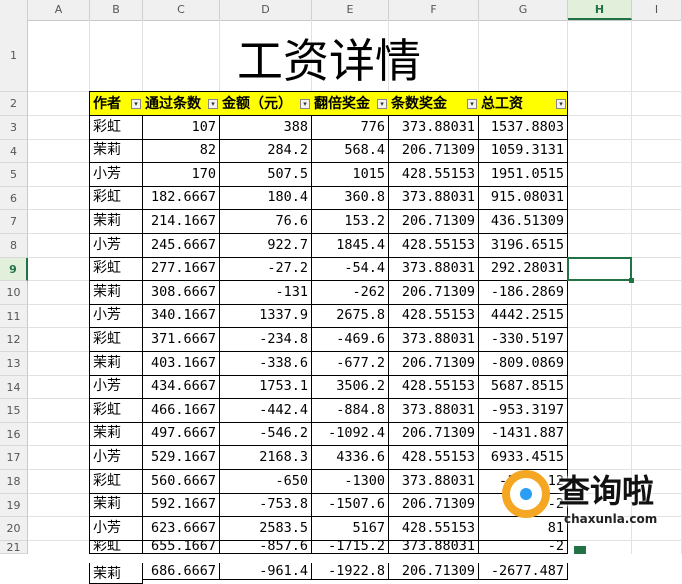  I want to click on table-cell: 5687.8515, so click(523, 387).